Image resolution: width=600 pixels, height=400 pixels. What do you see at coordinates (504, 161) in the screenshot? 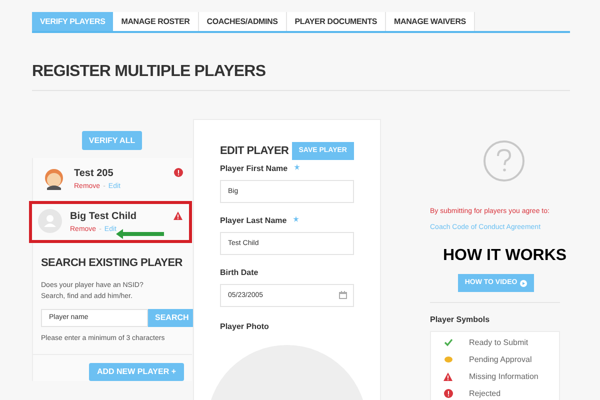
I see `question-icon` at bounding box center [504, 161].